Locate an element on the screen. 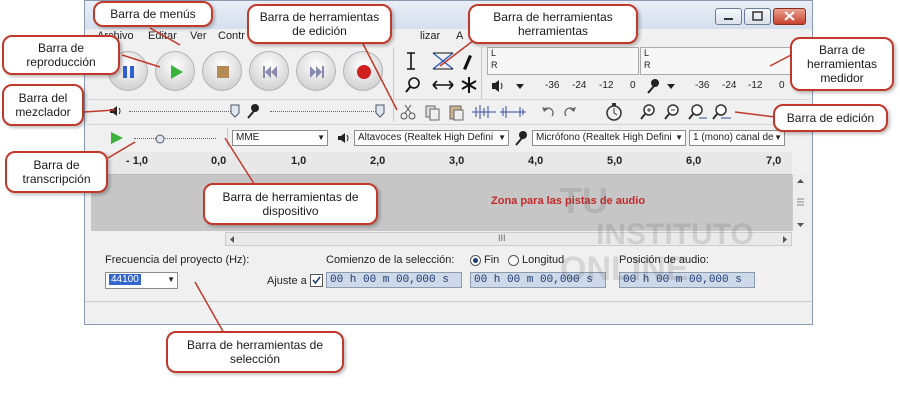 Image resolution: width=900 pixels, height=413 pixels. callout-transcription: Barra de transcripción is located at coordinates (56, 172).